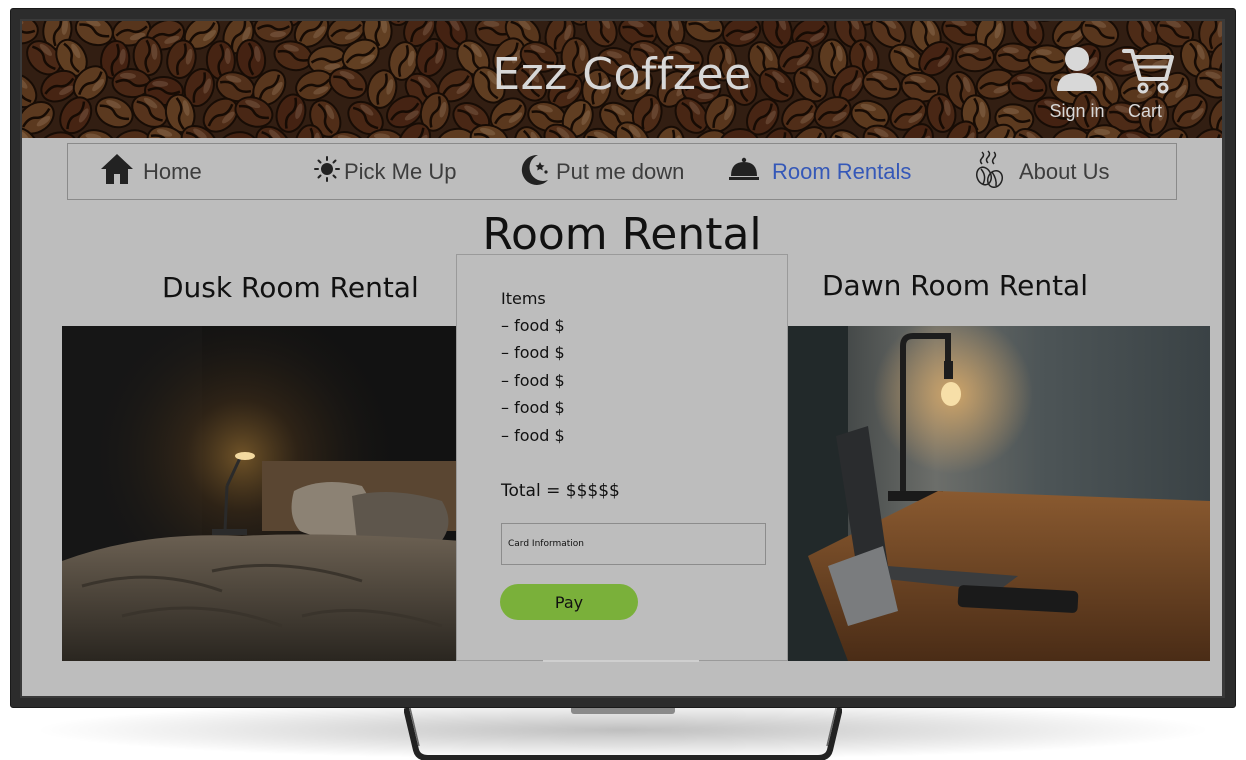 This screenshot has height=760, width=1246. What do you see at coordinates (622, 79) in the screenshot?
I see `site-header: Ezz Coffzee Sign in Cart` at bounding box center [622, 79].